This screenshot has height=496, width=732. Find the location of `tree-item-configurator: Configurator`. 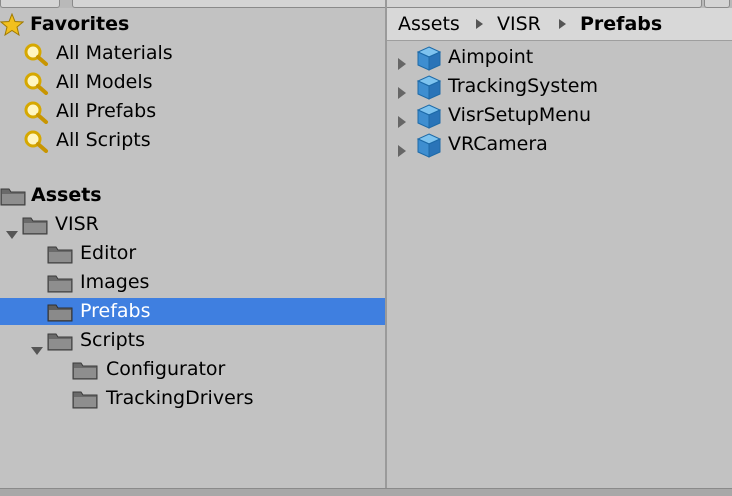

tree-item-configurator: Configurator is located at coordinates (192, 369).